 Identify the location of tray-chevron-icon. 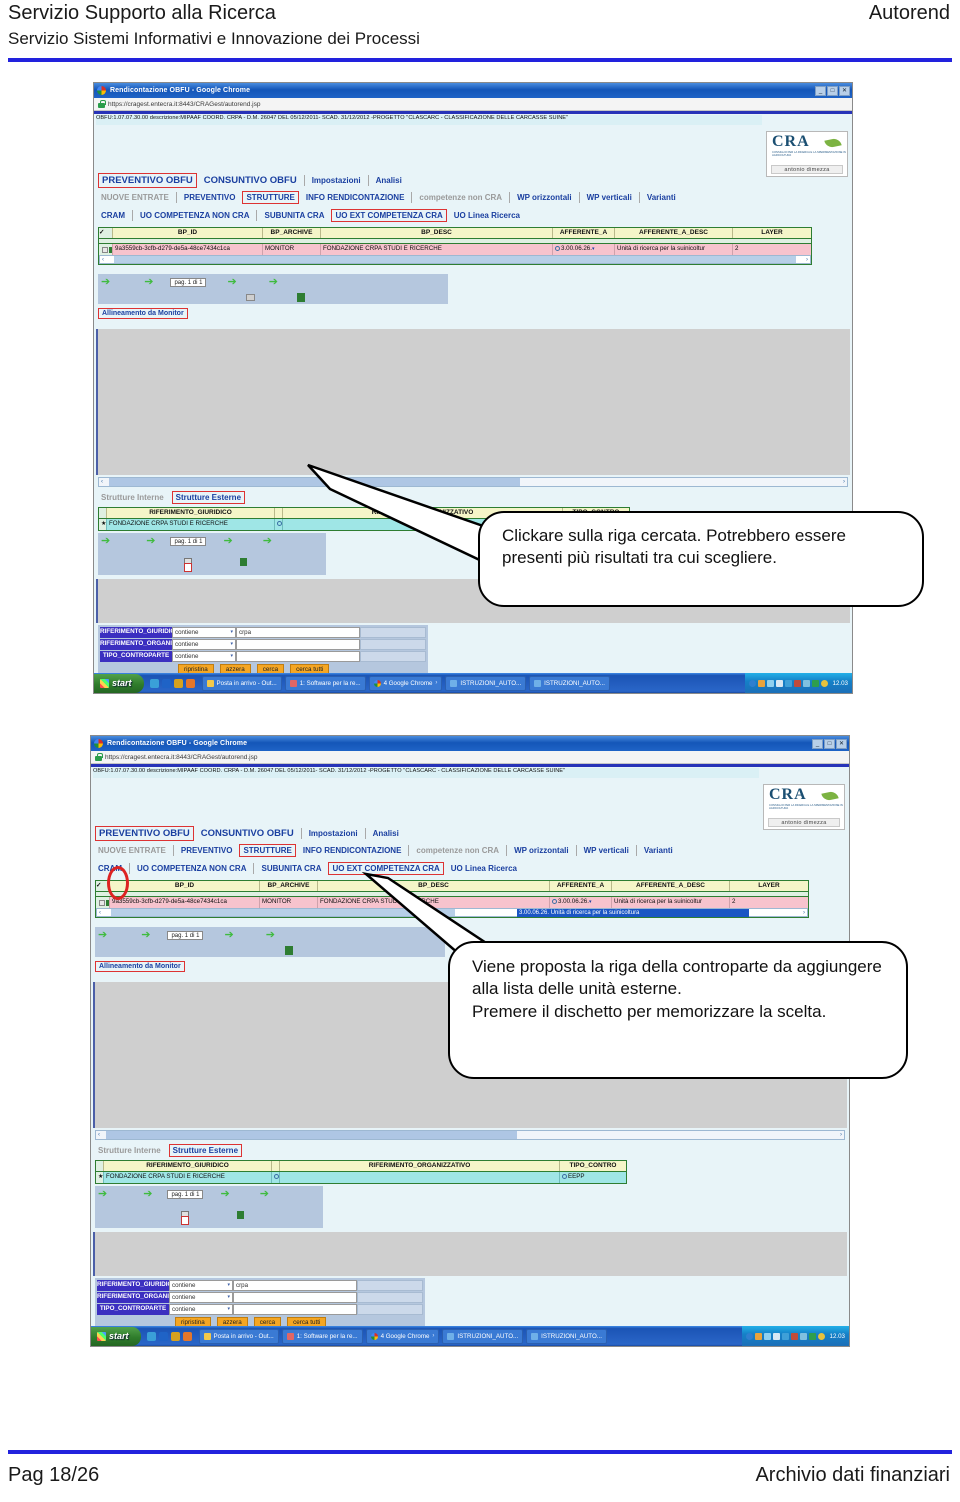
(752, 683).